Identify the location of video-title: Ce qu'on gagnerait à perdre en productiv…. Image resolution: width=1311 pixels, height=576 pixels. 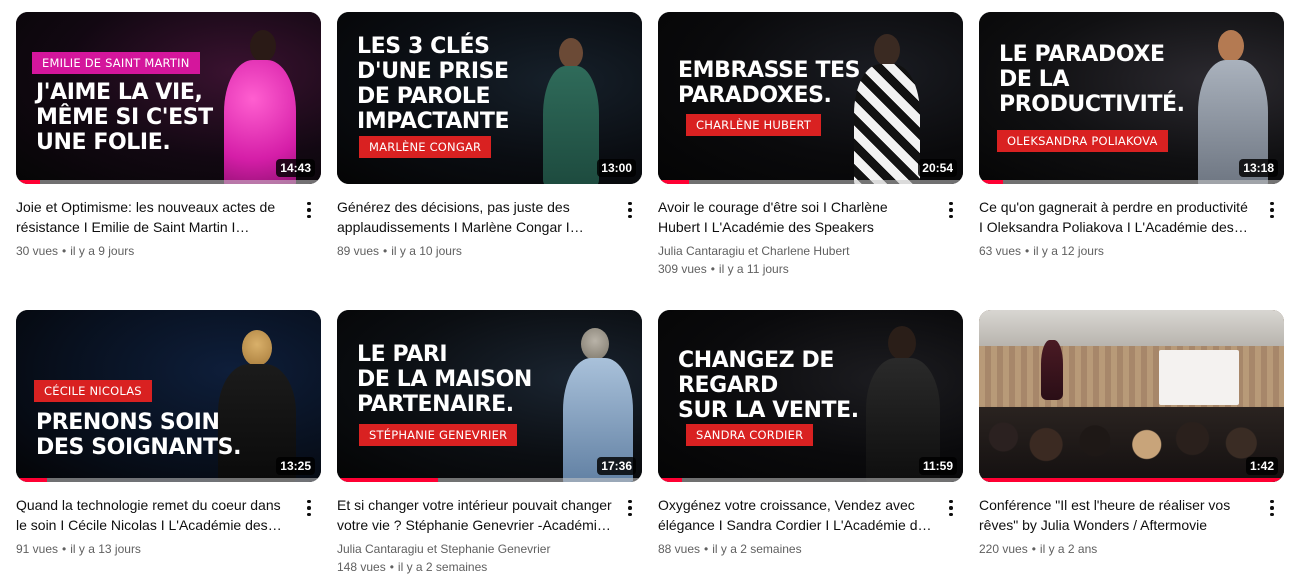
(1131, 217).